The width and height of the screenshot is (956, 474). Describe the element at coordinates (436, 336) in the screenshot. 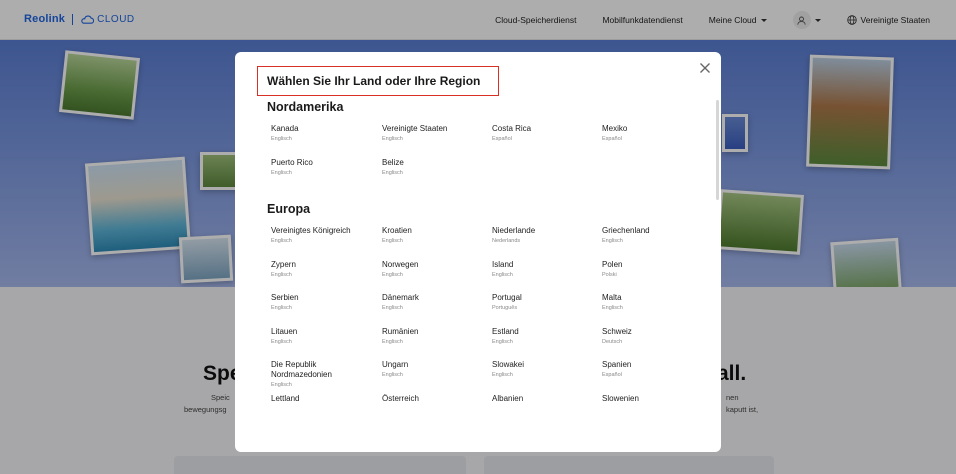

I see `country-option: Rumänien Englisch` at that location.